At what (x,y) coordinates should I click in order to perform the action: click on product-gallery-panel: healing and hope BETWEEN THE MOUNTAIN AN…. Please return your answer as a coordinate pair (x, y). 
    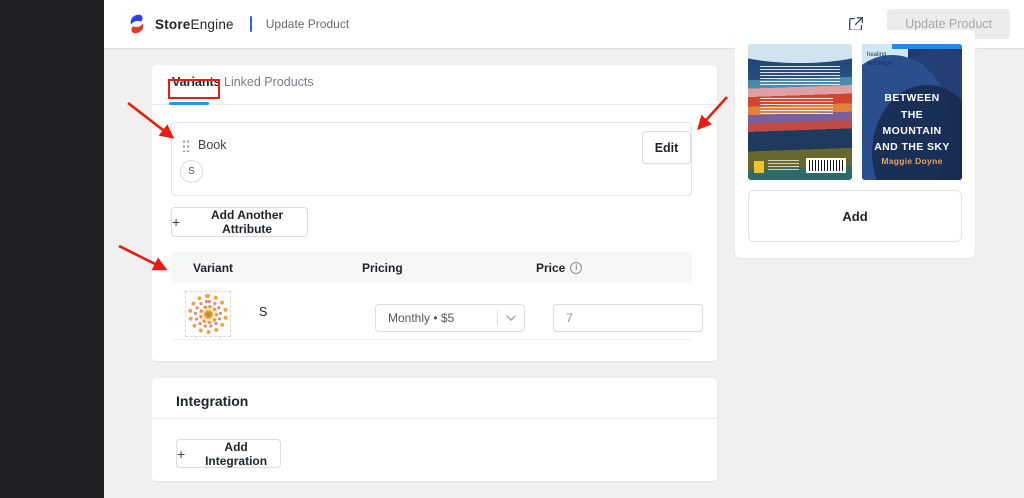
    Looking at the image, I should click on (855, 144).